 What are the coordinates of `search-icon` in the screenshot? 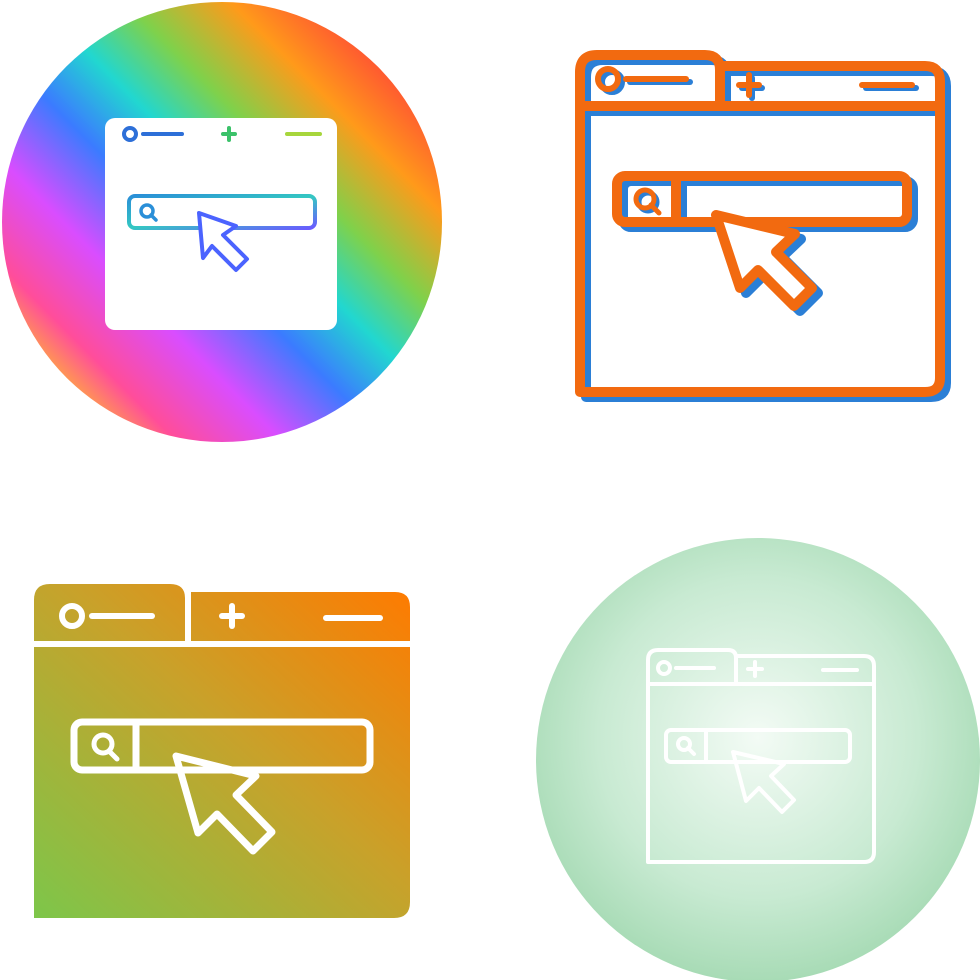 It's located at (647, 201).